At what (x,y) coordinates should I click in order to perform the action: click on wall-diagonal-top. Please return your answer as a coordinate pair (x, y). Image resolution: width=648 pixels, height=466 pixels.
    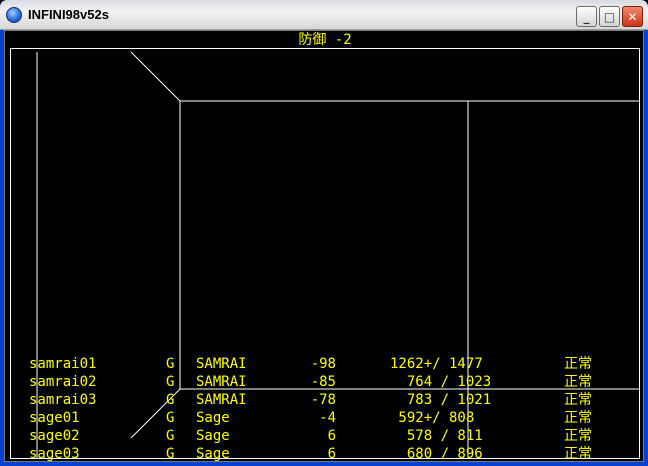
    Looking at the image, I should click on (155, 76).